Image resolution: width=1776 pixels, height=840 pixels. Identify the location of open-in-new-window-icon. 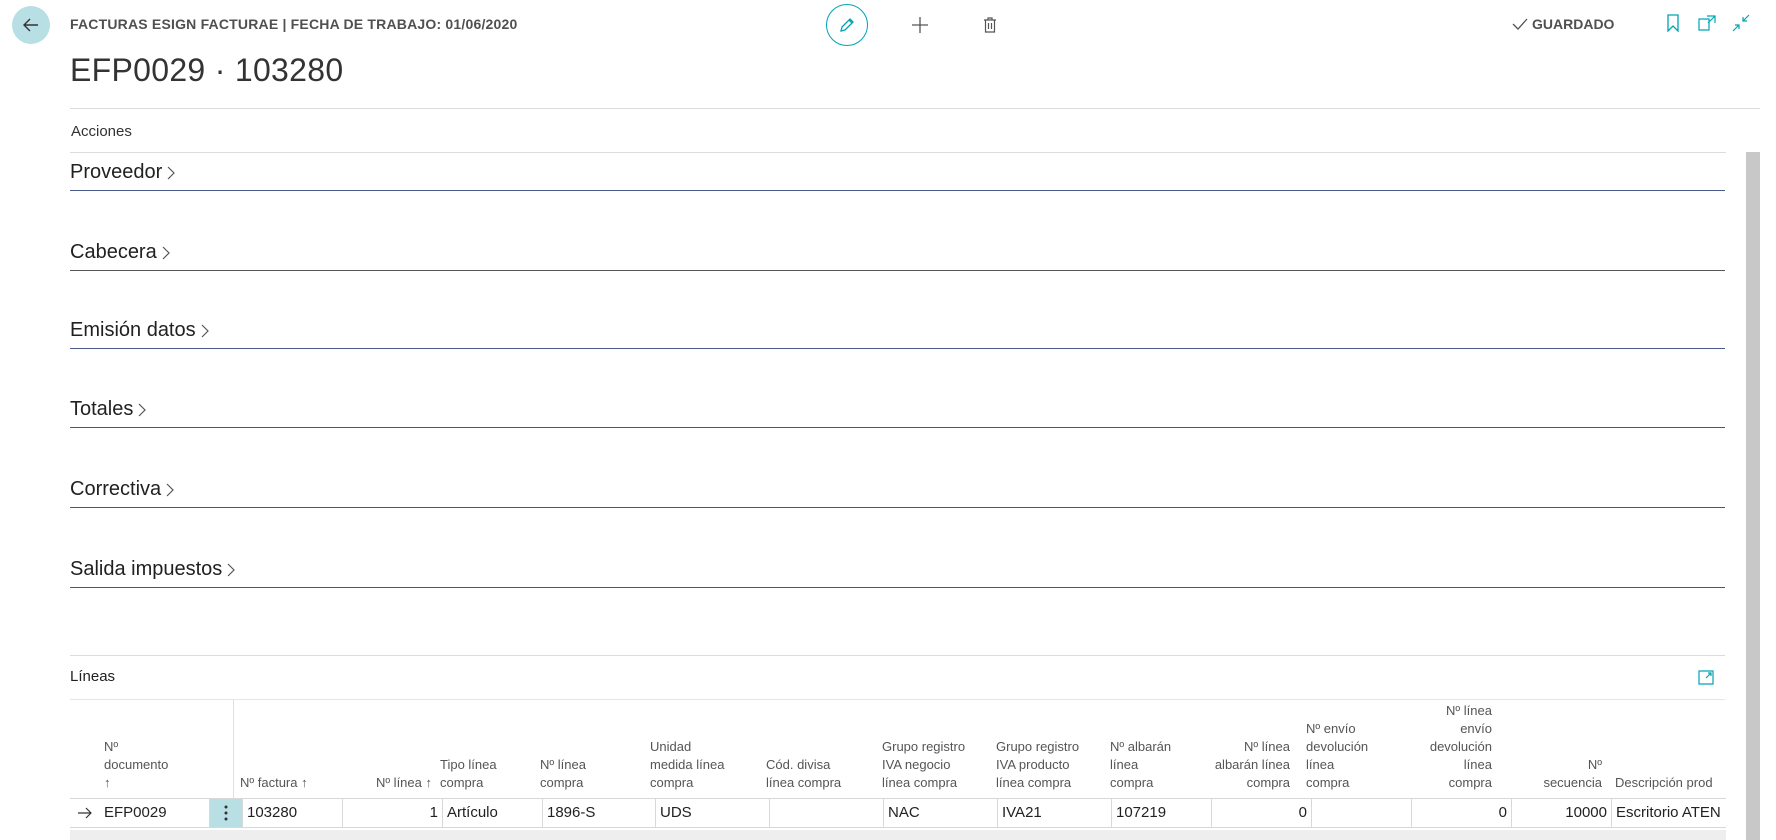
(1707, 23).